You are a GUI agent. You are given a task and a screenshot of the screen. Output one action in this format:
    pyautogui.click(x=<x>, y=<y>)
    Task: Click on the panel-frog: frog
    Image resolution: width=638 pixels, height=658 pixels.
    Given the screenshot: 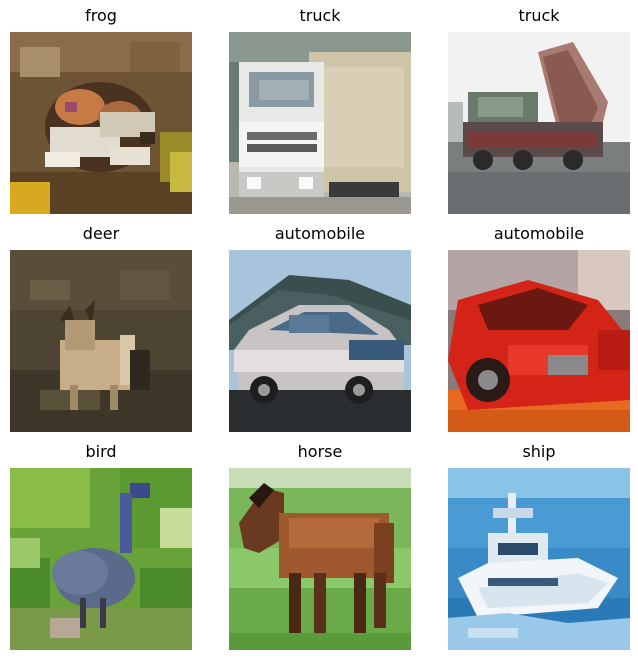 What is the action you would take?
    pyautogui.click(x=101, y=107)
    